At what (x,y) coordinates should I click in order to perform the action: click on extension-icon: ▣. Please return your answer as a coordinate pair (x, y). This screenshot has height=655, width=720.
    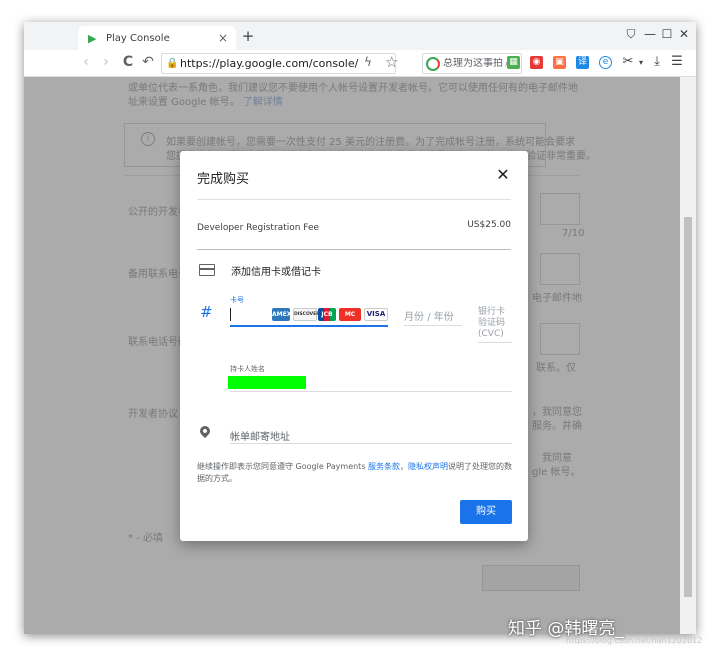
    Looking at the image, I should click on (559, 62).